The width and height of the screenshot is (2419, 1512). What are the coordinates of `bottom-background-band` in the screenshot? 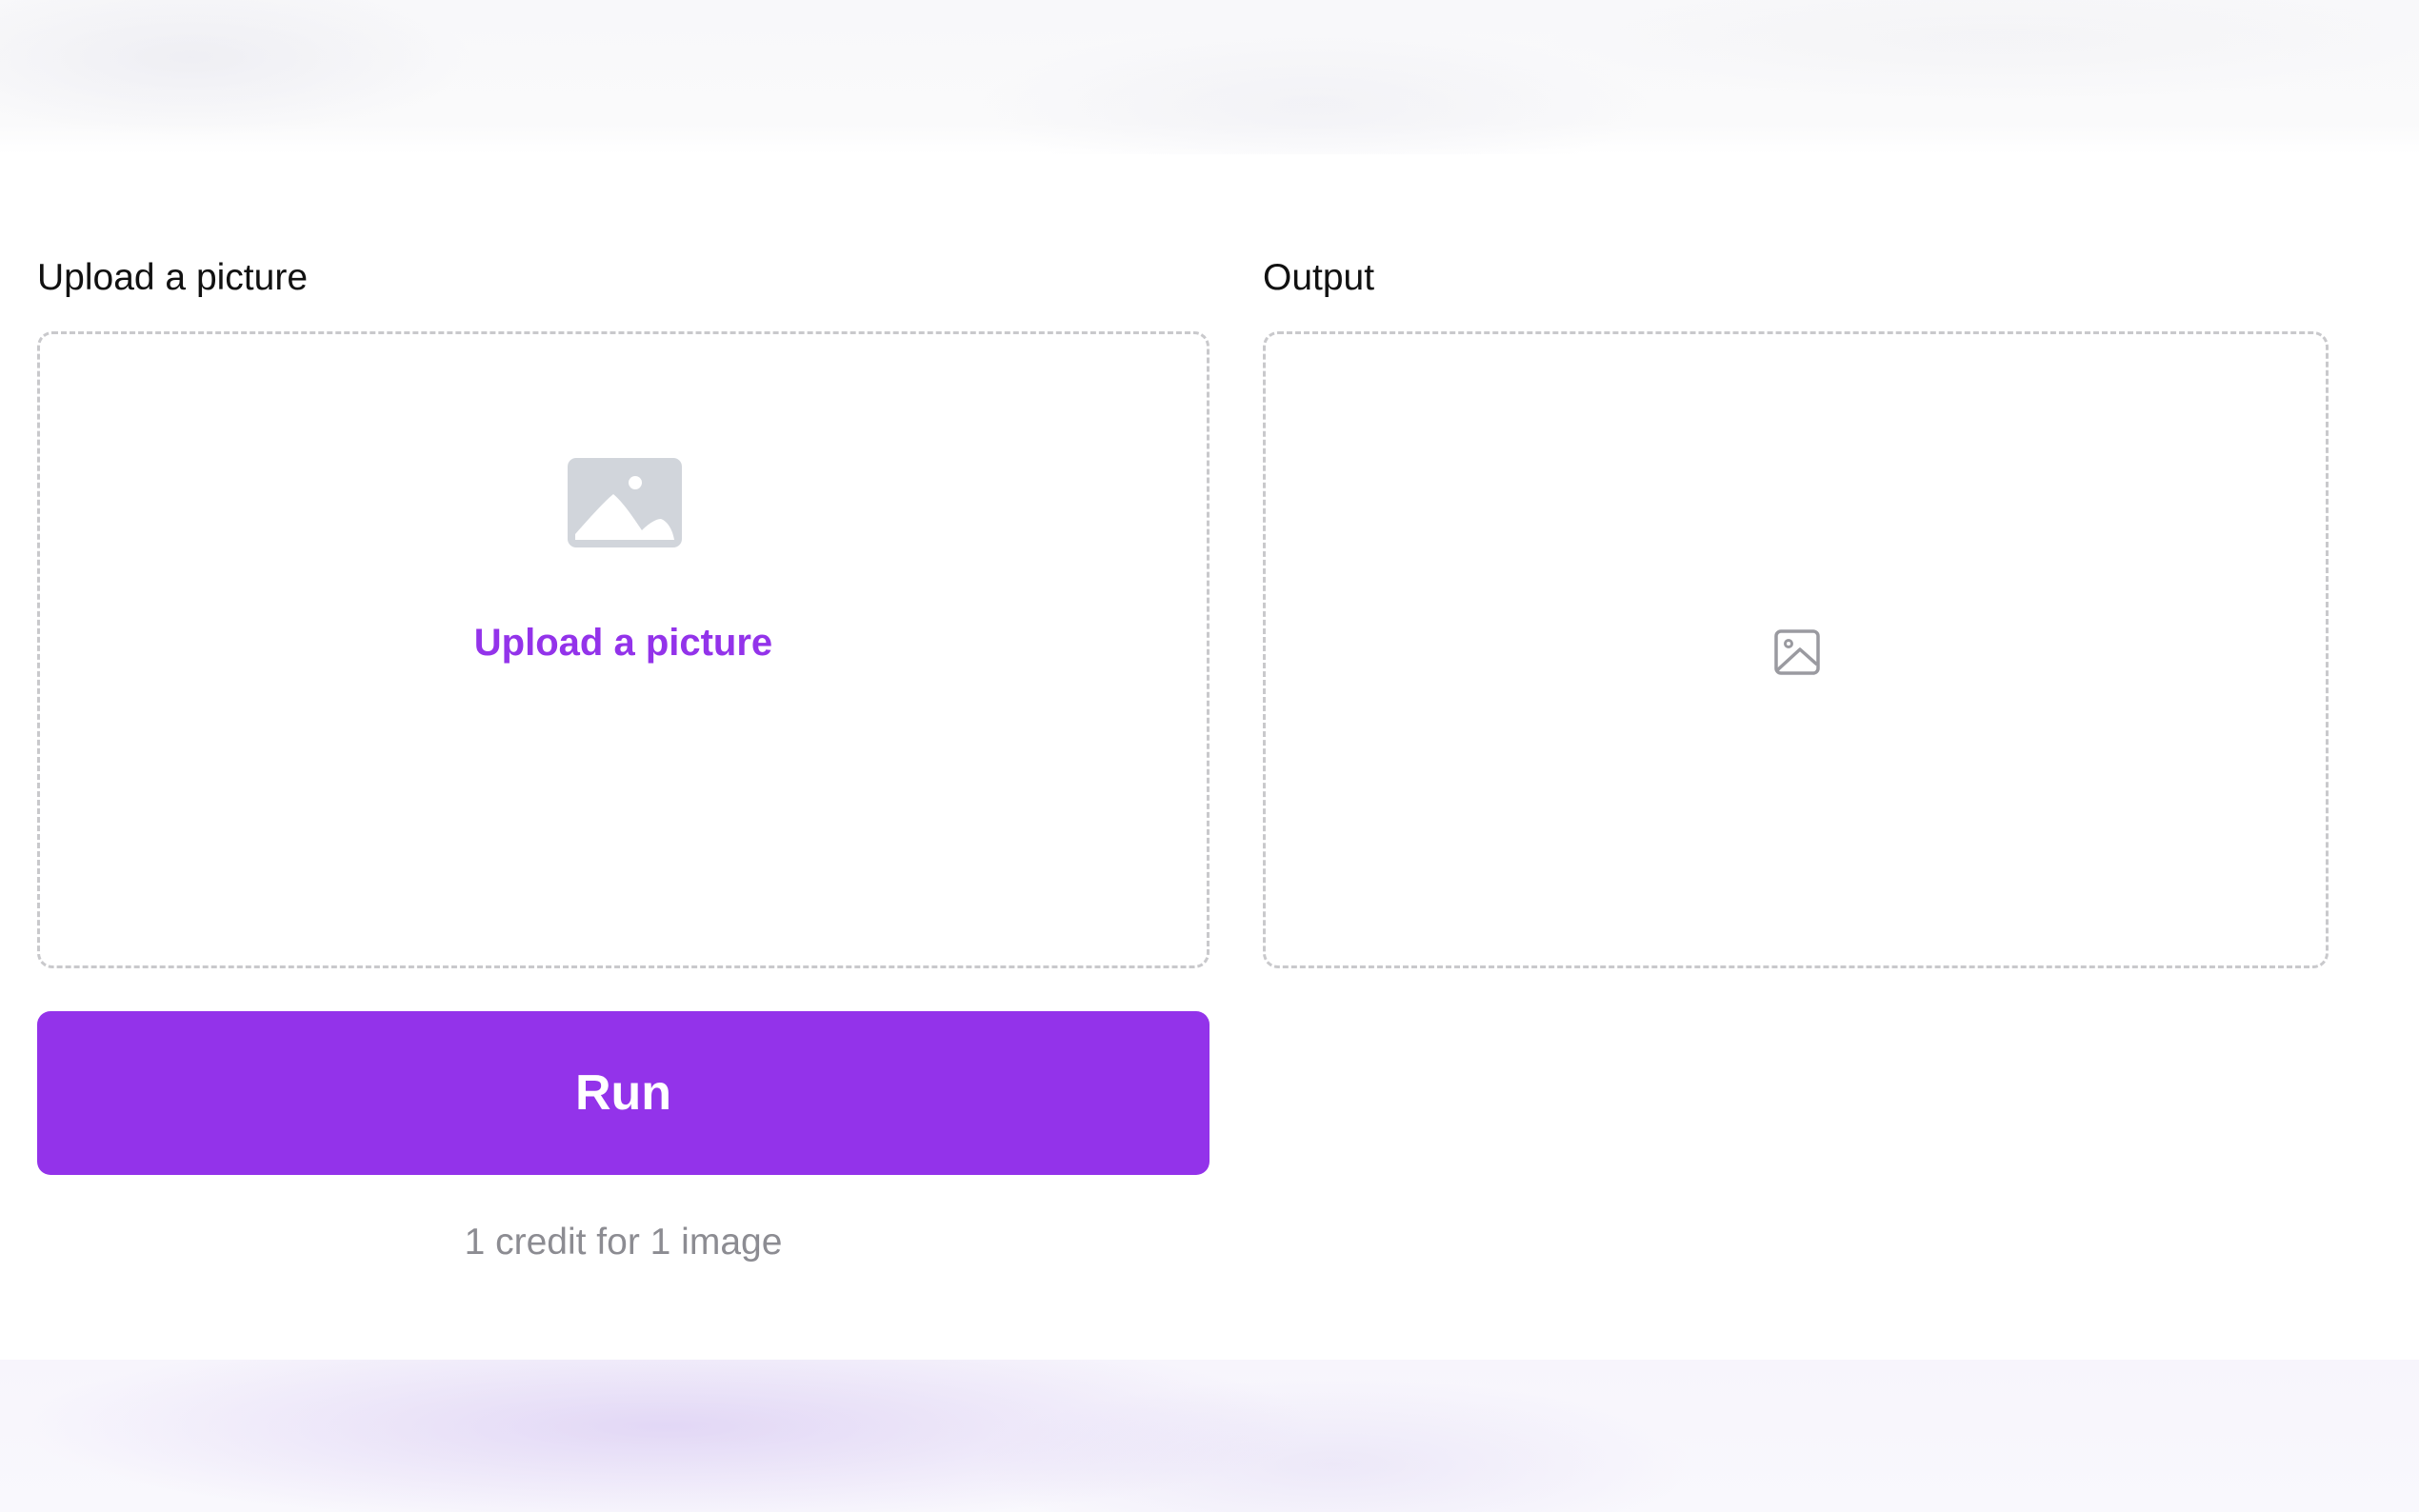 It's located at (1209, 1436).